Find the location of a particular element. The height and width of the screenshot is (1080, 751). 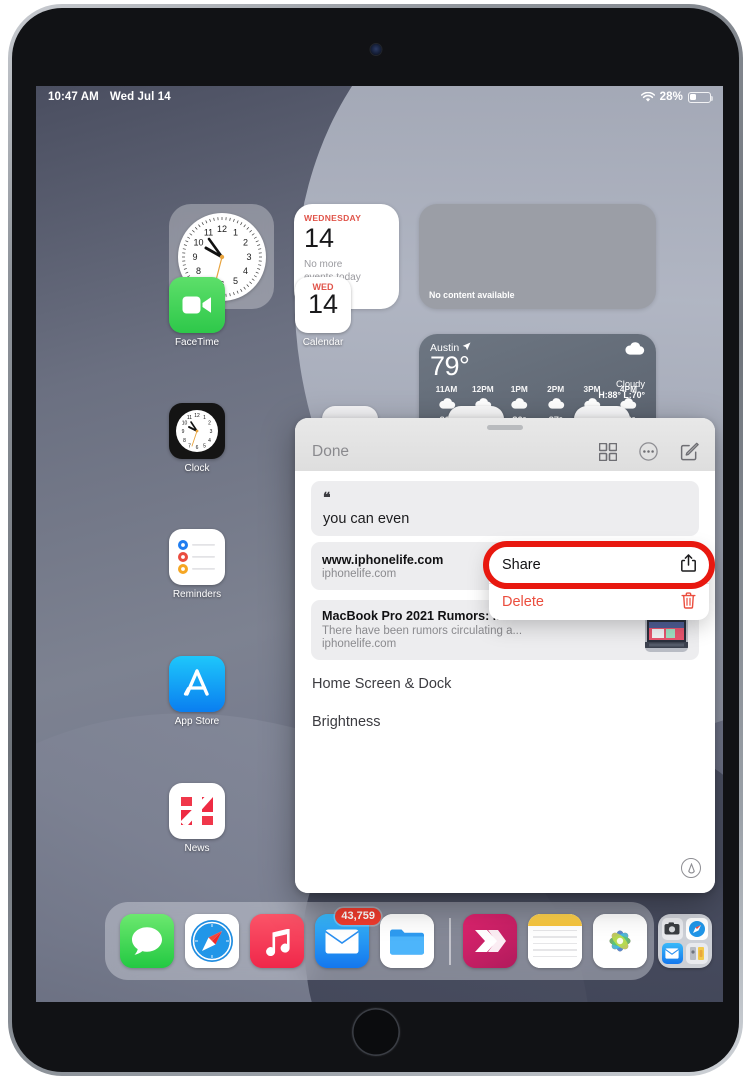

svg-text: 9 is located at coordinates (183, 432).